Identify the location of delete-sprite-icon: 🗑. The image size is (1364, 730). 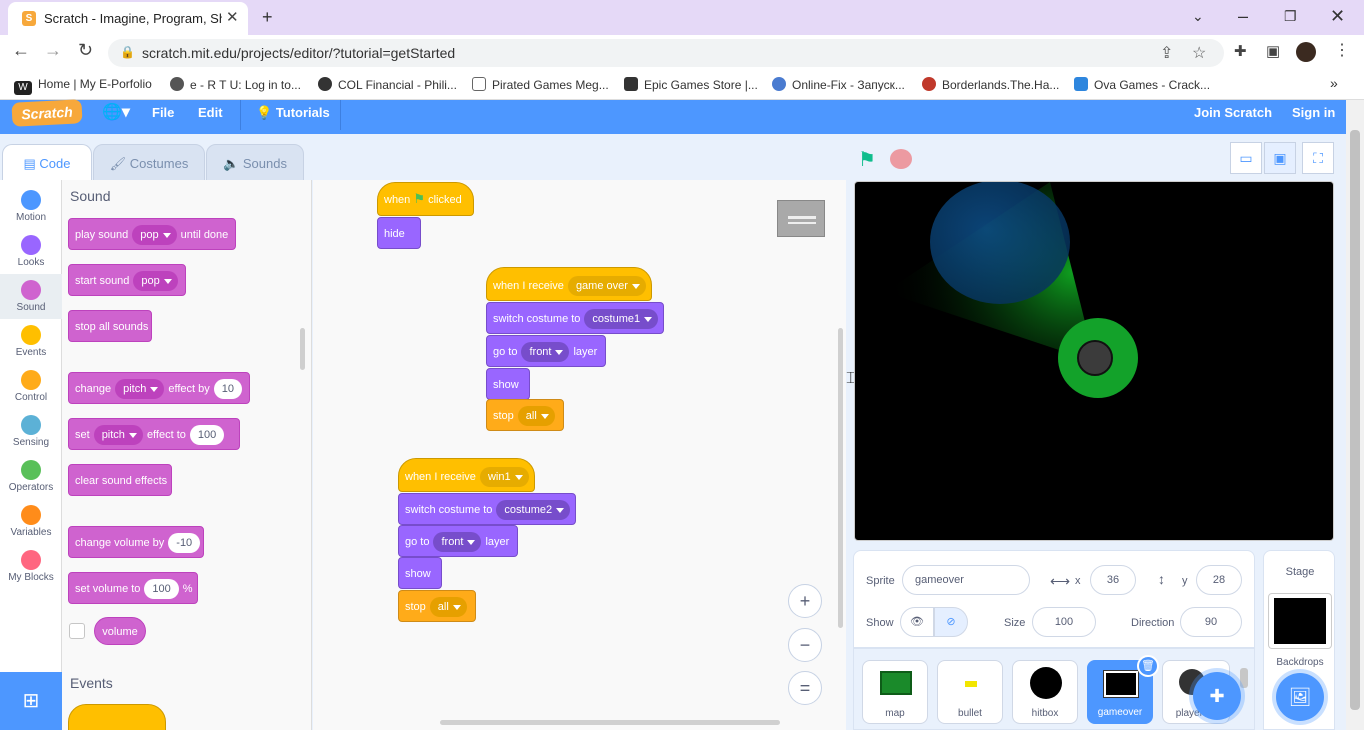
(1148, 666).